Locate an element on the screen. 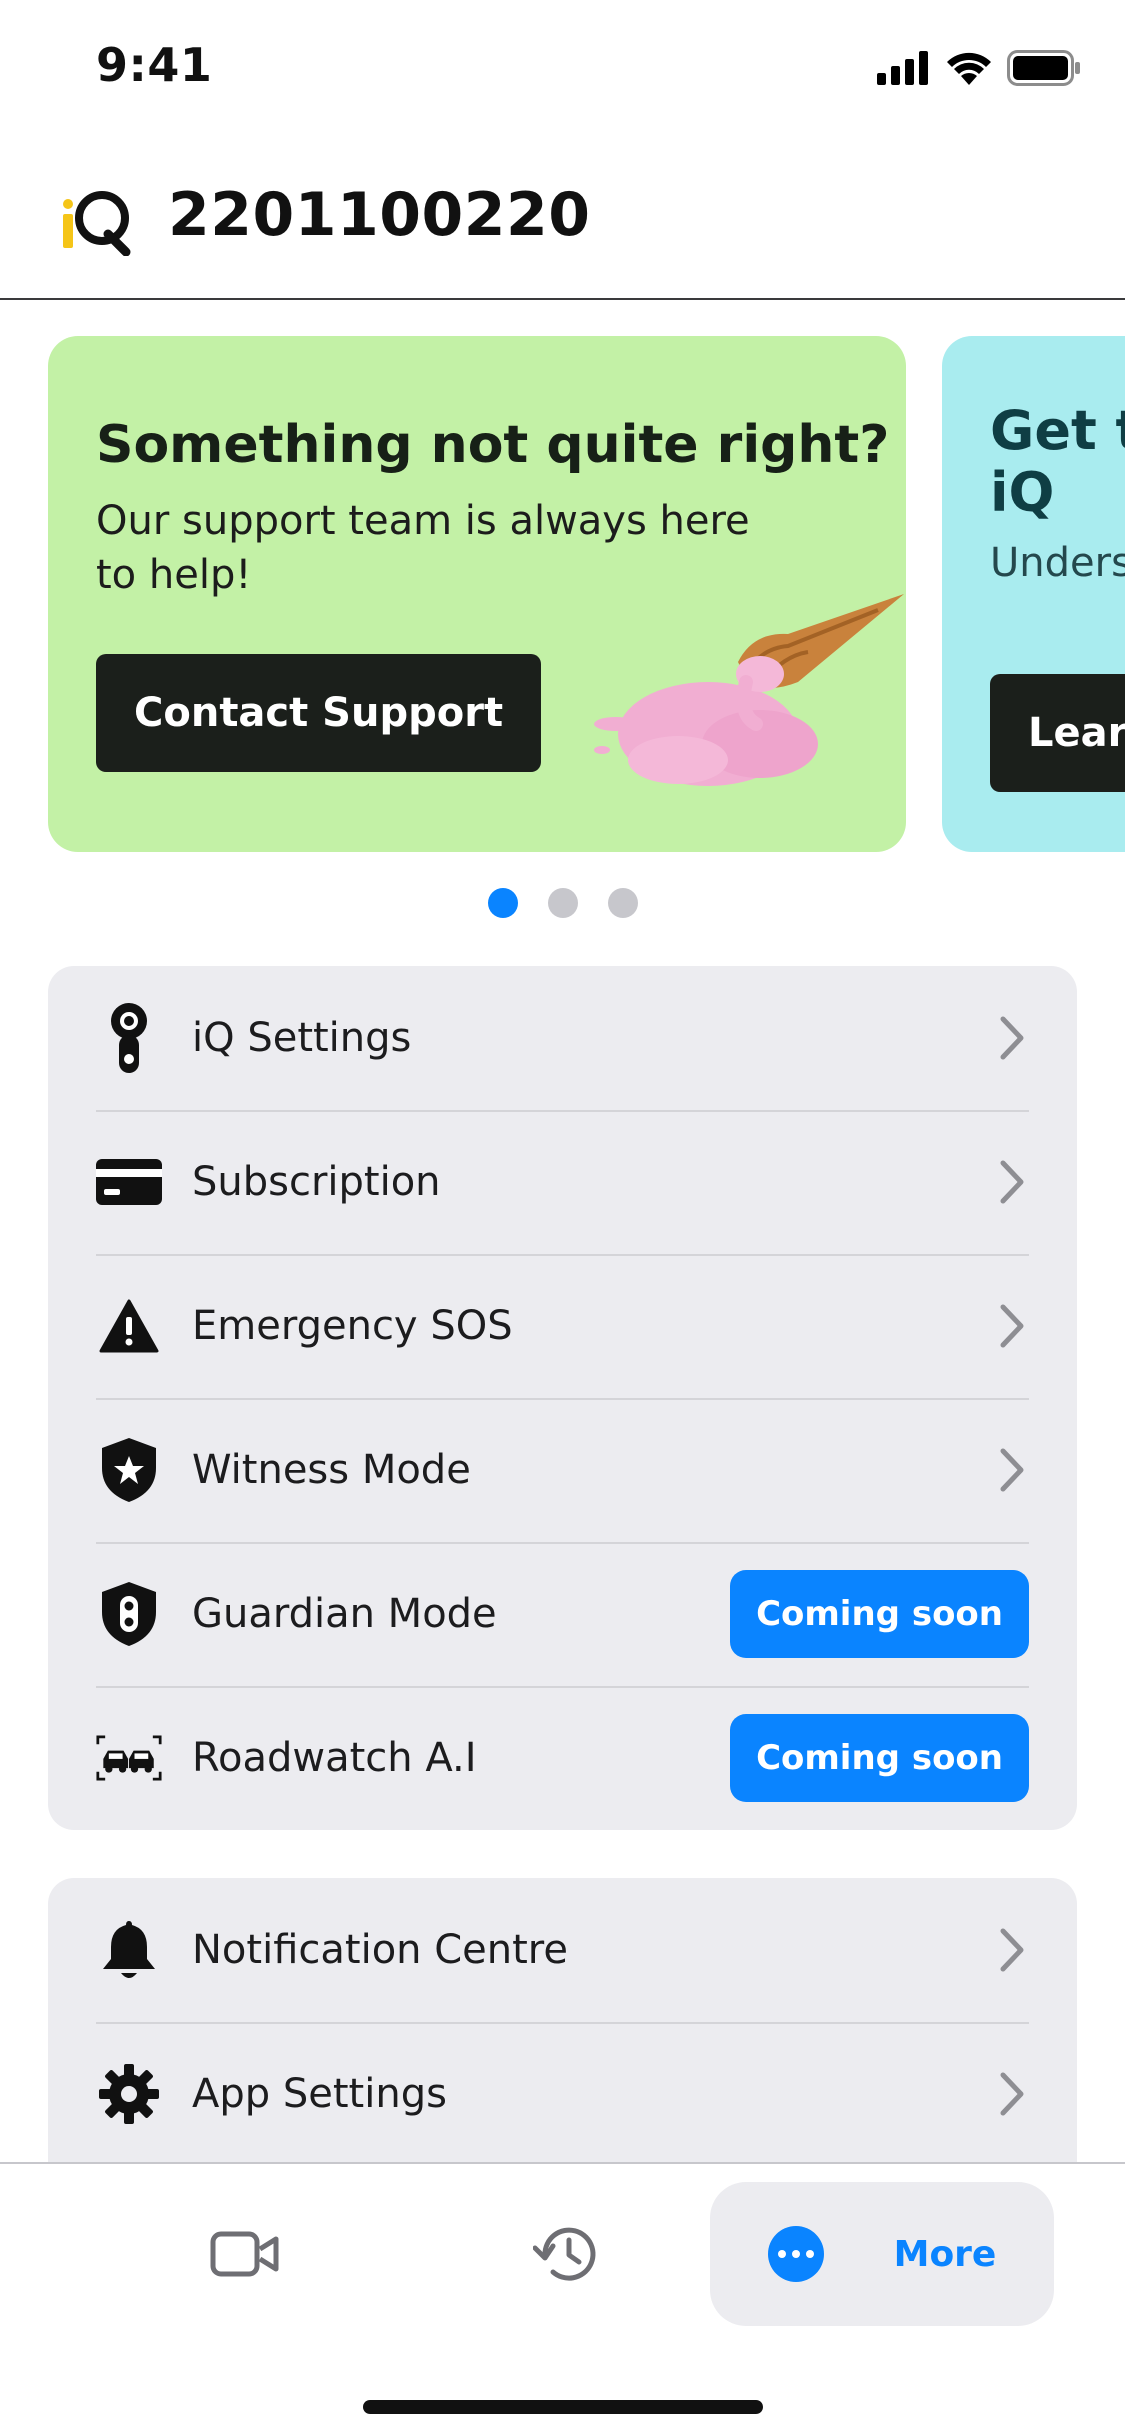  shield-star-icon is located at coordinates (129, 1470).